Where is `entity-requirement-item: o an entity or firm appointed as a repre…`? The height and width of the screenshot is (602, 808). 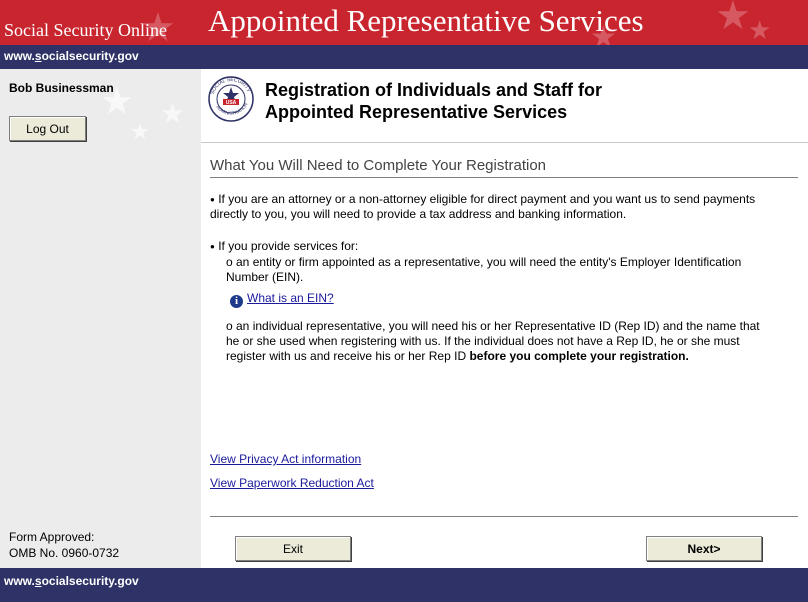 entity-requirement-item: o an entity or firm appointed as a repre… is located at coordinates (484, 269).